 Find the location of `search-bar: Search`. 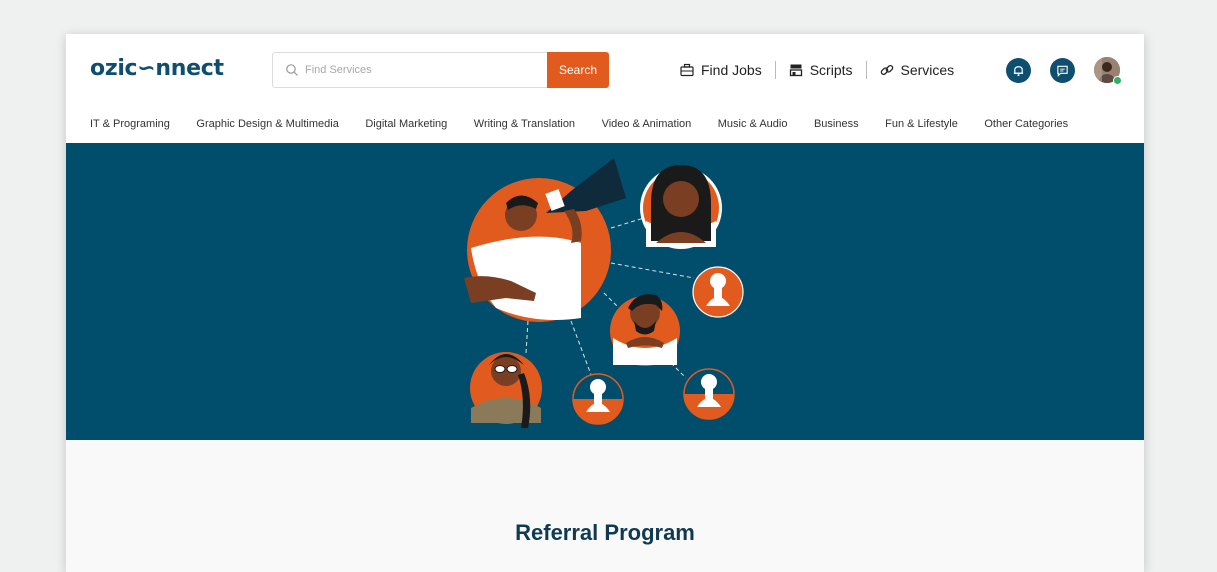

search-bar: Search is located at coordinates (440, 70).